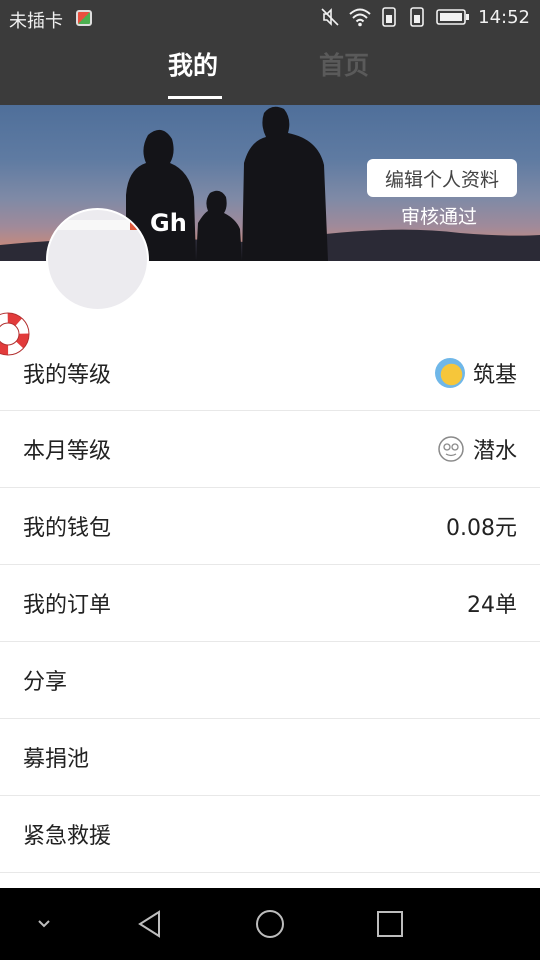 The width and height of the screenshot is (540, 960). I want to click on tab-home: 首页, so click(344, 64).